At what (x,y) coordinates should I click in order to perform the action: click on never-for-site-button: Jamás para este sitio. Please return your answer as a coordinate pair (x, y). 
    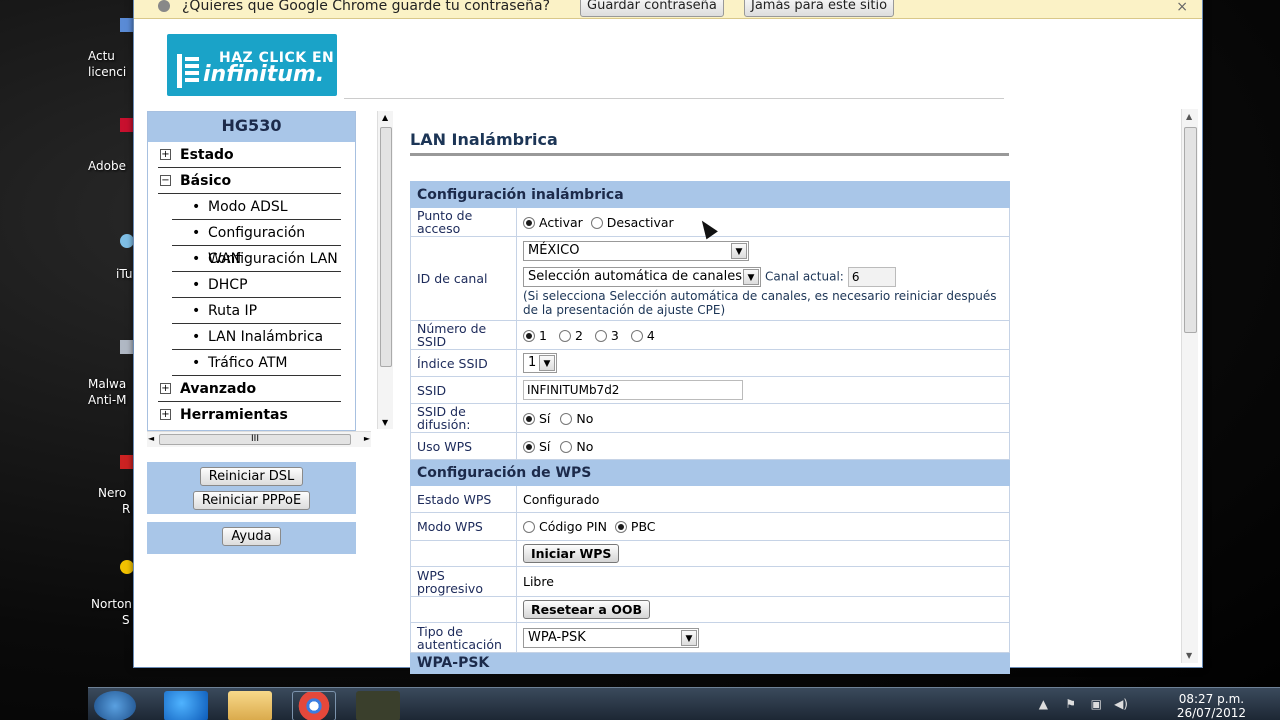
    Looking at the image, I should click on (819, 8).